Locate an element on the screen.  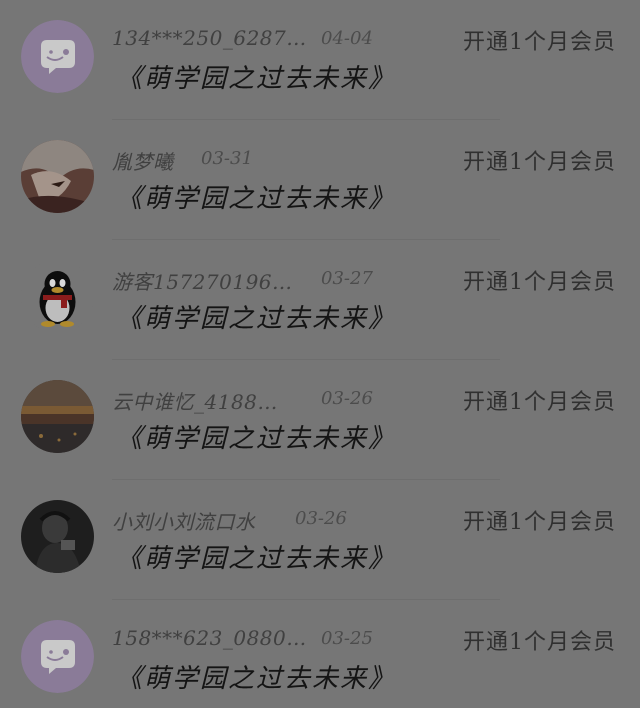
sunset-landscape-photo is located at coordinates (57, 416).